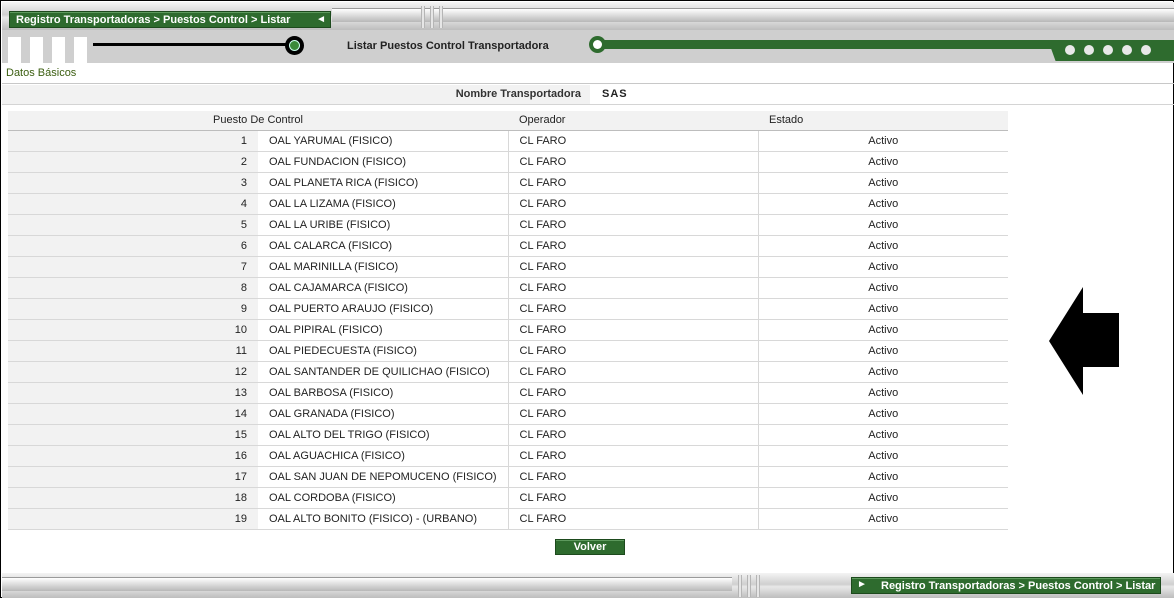 The width and height of the screenshot is (1174, 598). What do you see at coordinates (588, 83) in the screenshot?
I see `section-divider` at bounding box center [588, 83].